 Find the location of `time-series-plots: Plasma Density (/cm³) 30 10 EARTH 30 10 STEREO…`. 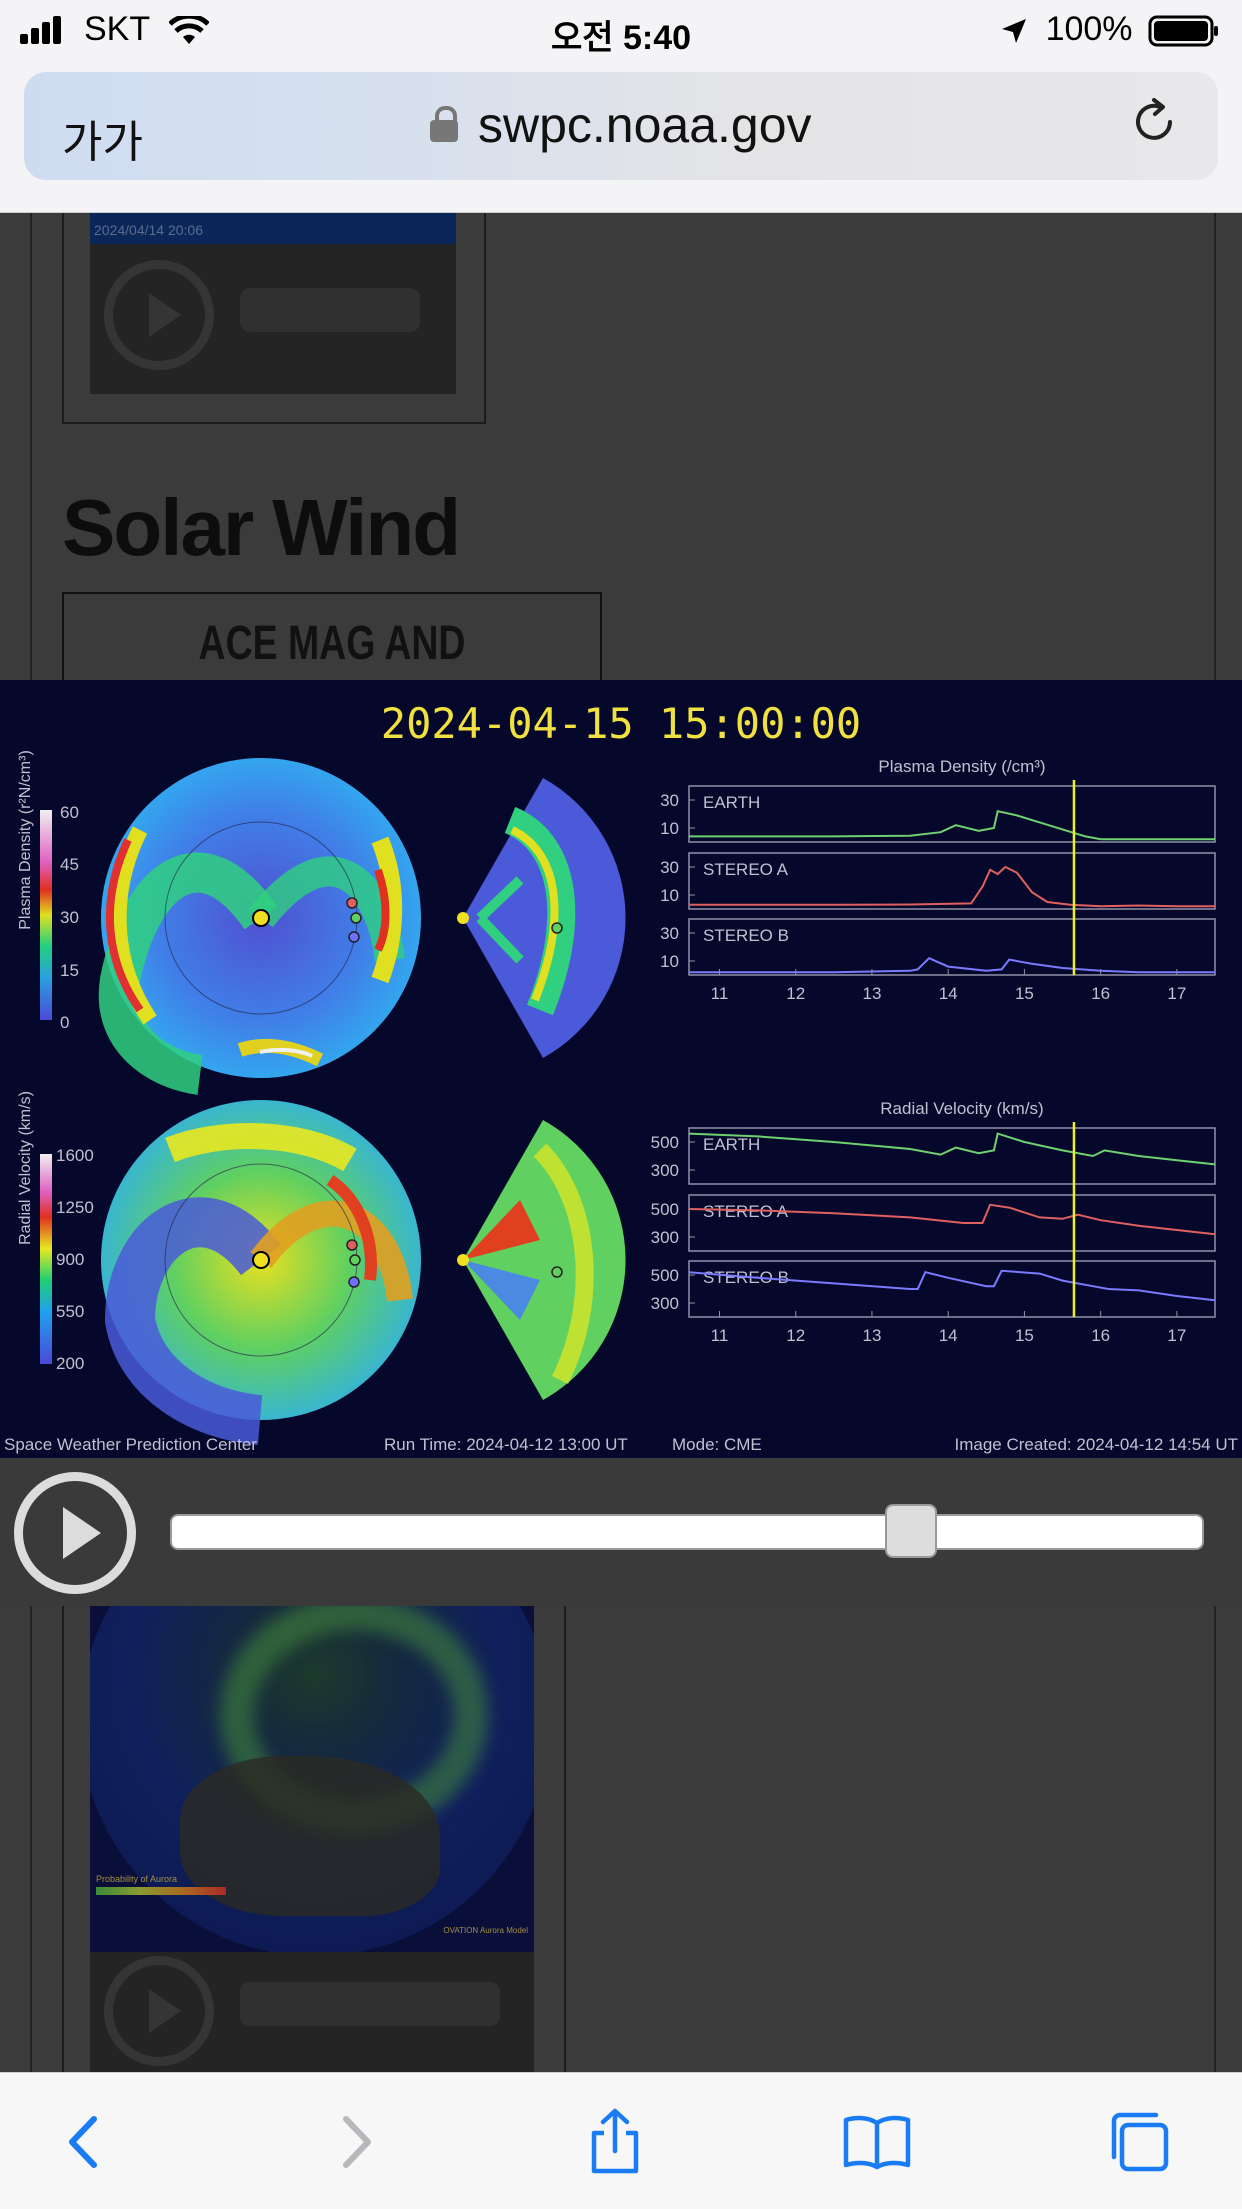

time-series-plots: Plasma Density (/cm³) 30 10 EARTH 30 10 STEREO… is located at coordinates (933, 1051).